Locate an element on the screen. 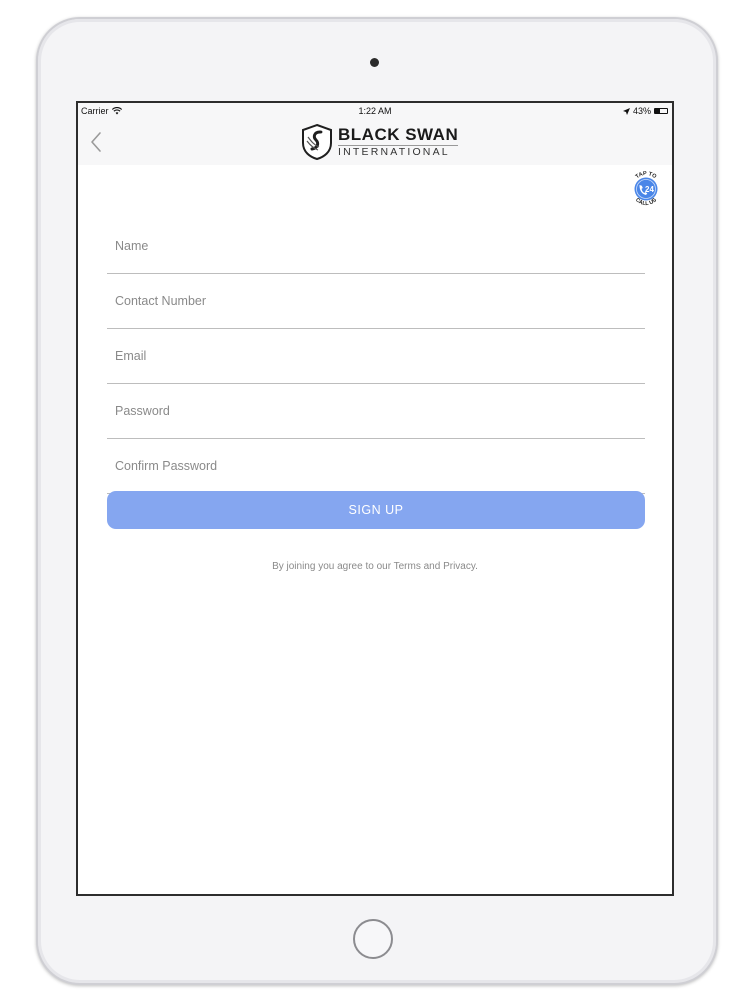  status-time: 1:22 AM is located at coordinates (375, 111).